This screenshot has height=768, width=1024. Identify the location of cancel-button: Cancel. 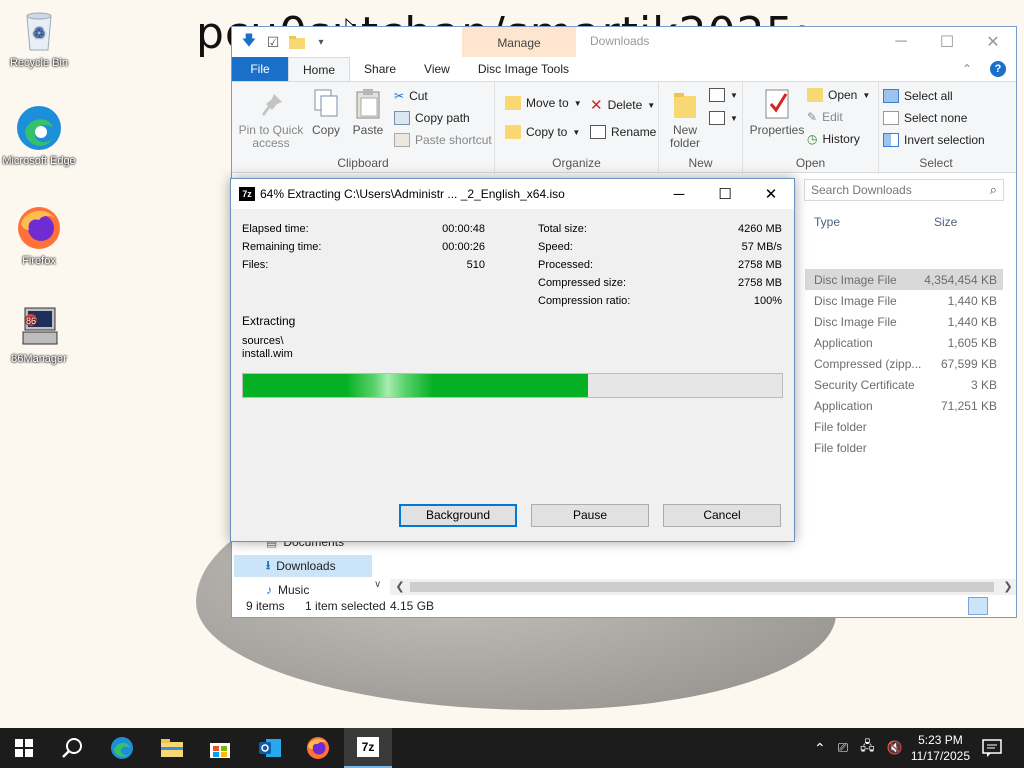
(722, 515).